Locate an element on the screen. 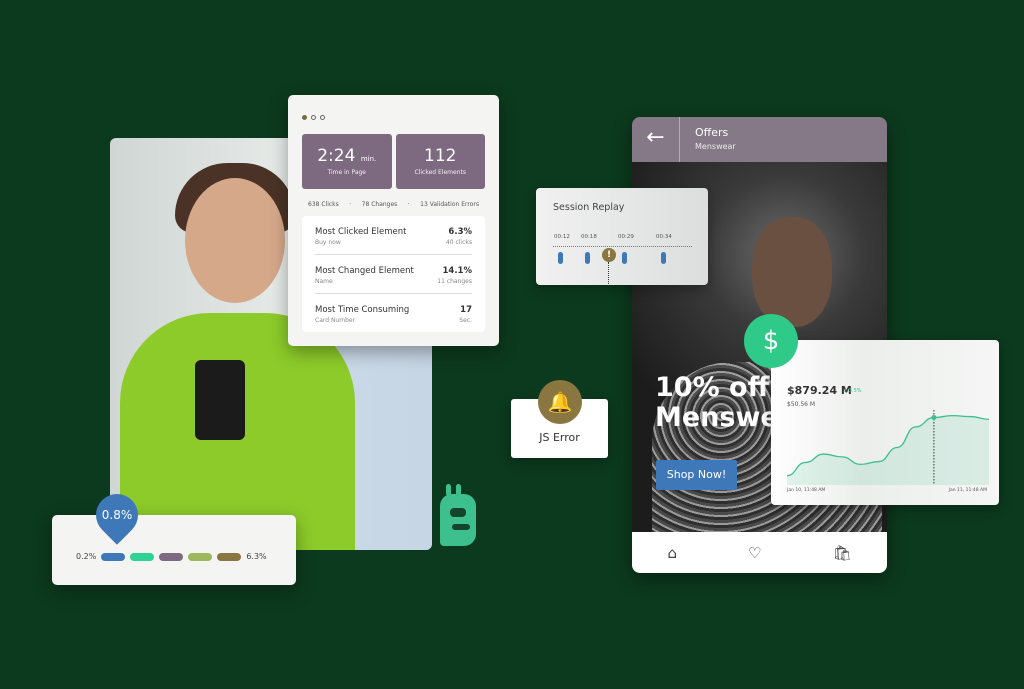  bag-icon: 🛍 is located at coordinates (841, 553).